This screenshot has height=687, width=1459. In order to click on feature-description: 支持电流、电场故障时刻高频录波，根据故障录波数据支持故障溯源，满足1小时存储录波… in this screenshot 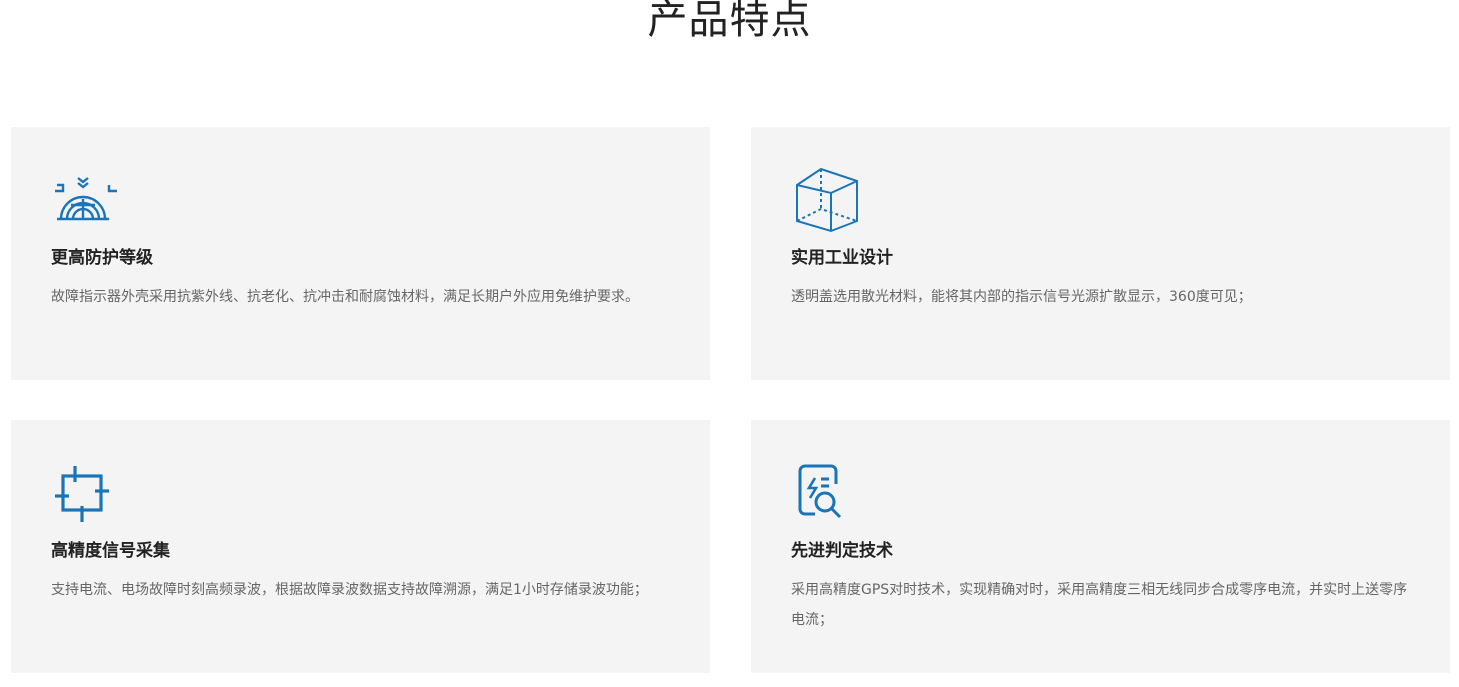, I will do `click(349, 590)`.